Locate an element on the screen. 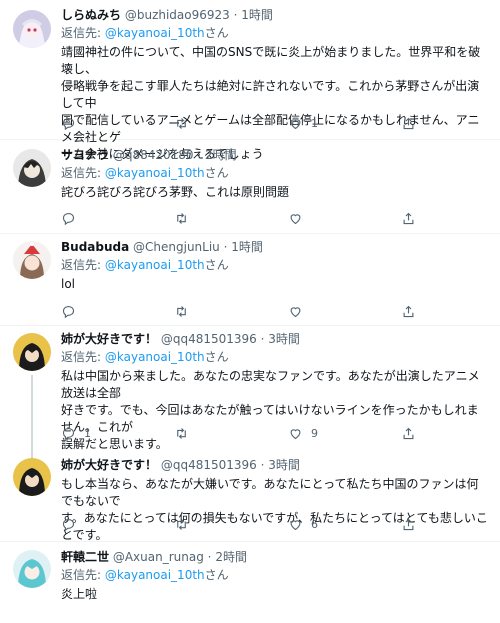 This screenshot has width=500, height=623. action-bar is located at coordinates (271, 218).